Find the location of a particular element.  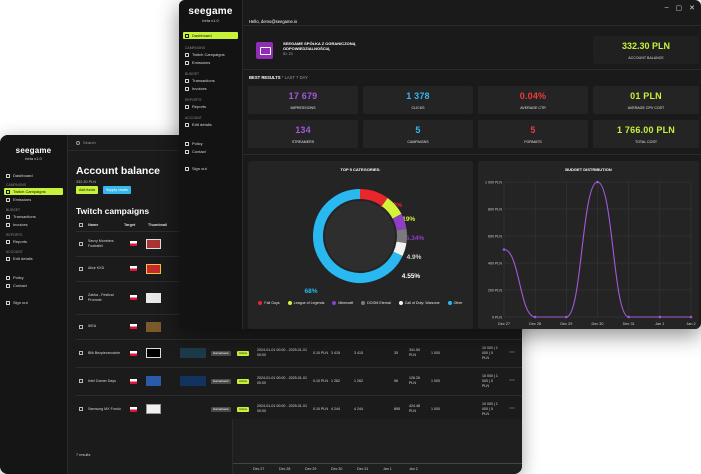

monitor-icon is located at coordinates (8, 191).